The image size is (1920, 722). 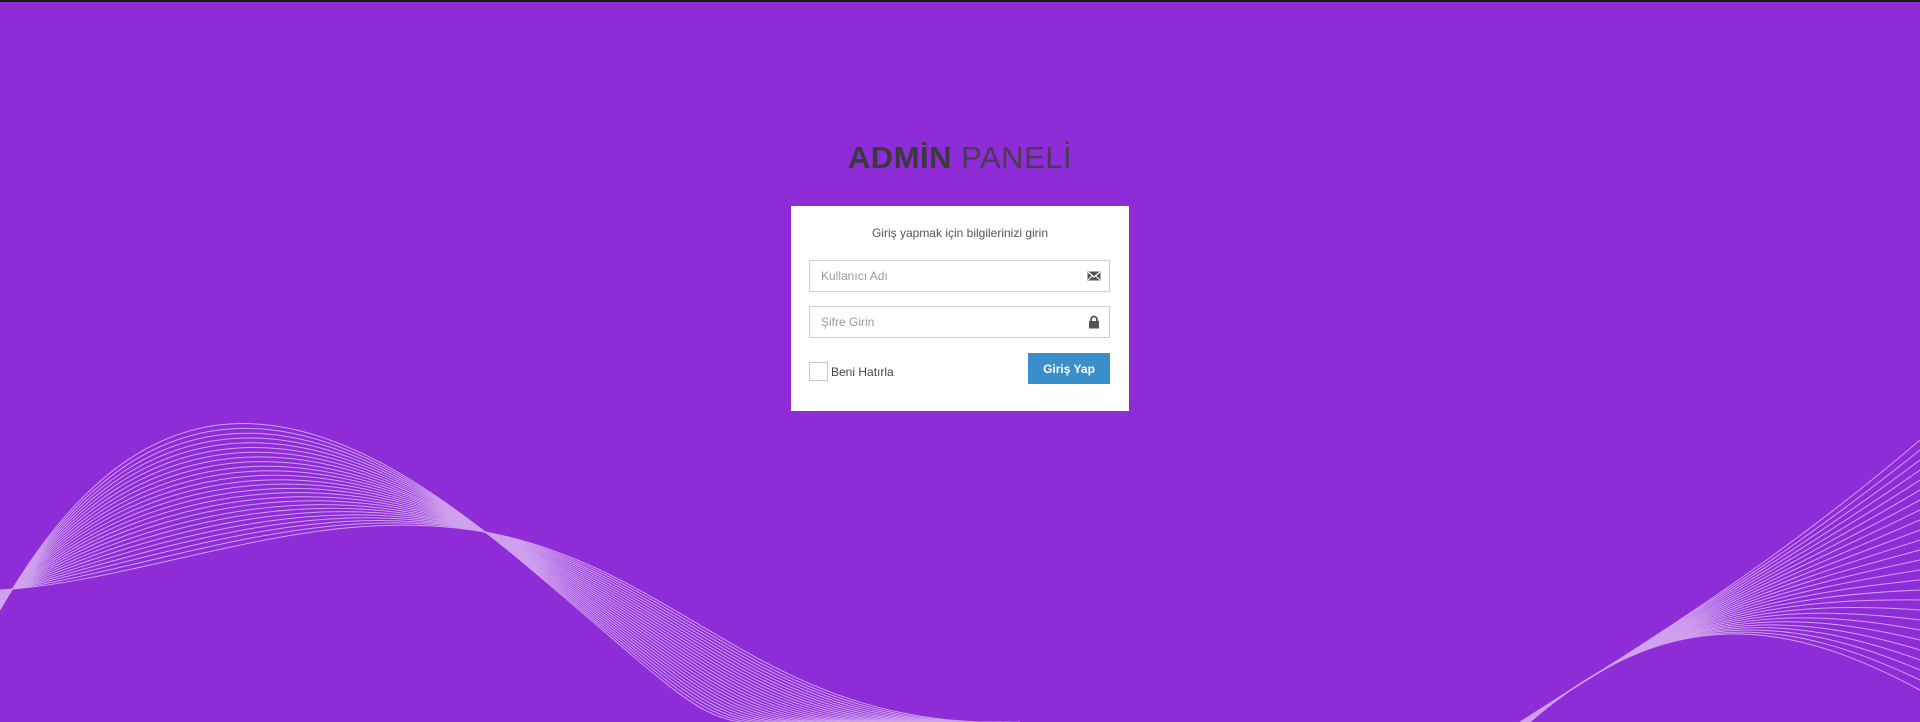 I want to click on title-light: PANELİ, so click(x=1017, y=157).